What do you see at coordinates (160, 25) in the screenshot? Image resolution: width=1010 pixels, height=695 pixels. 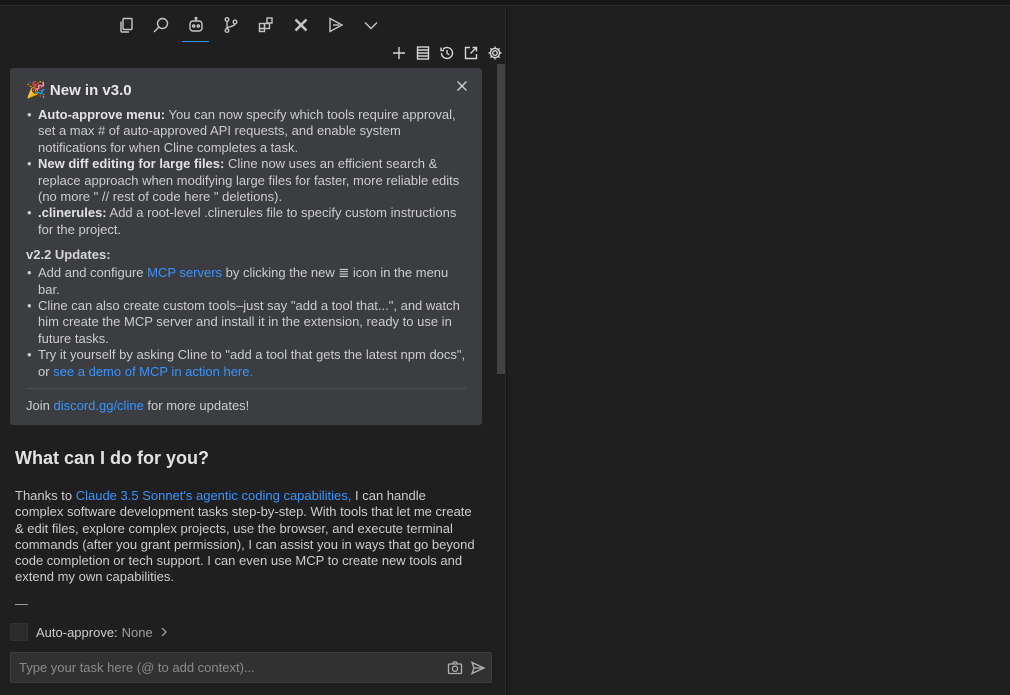 I see `search-icon` at bounding box center [160, 25].